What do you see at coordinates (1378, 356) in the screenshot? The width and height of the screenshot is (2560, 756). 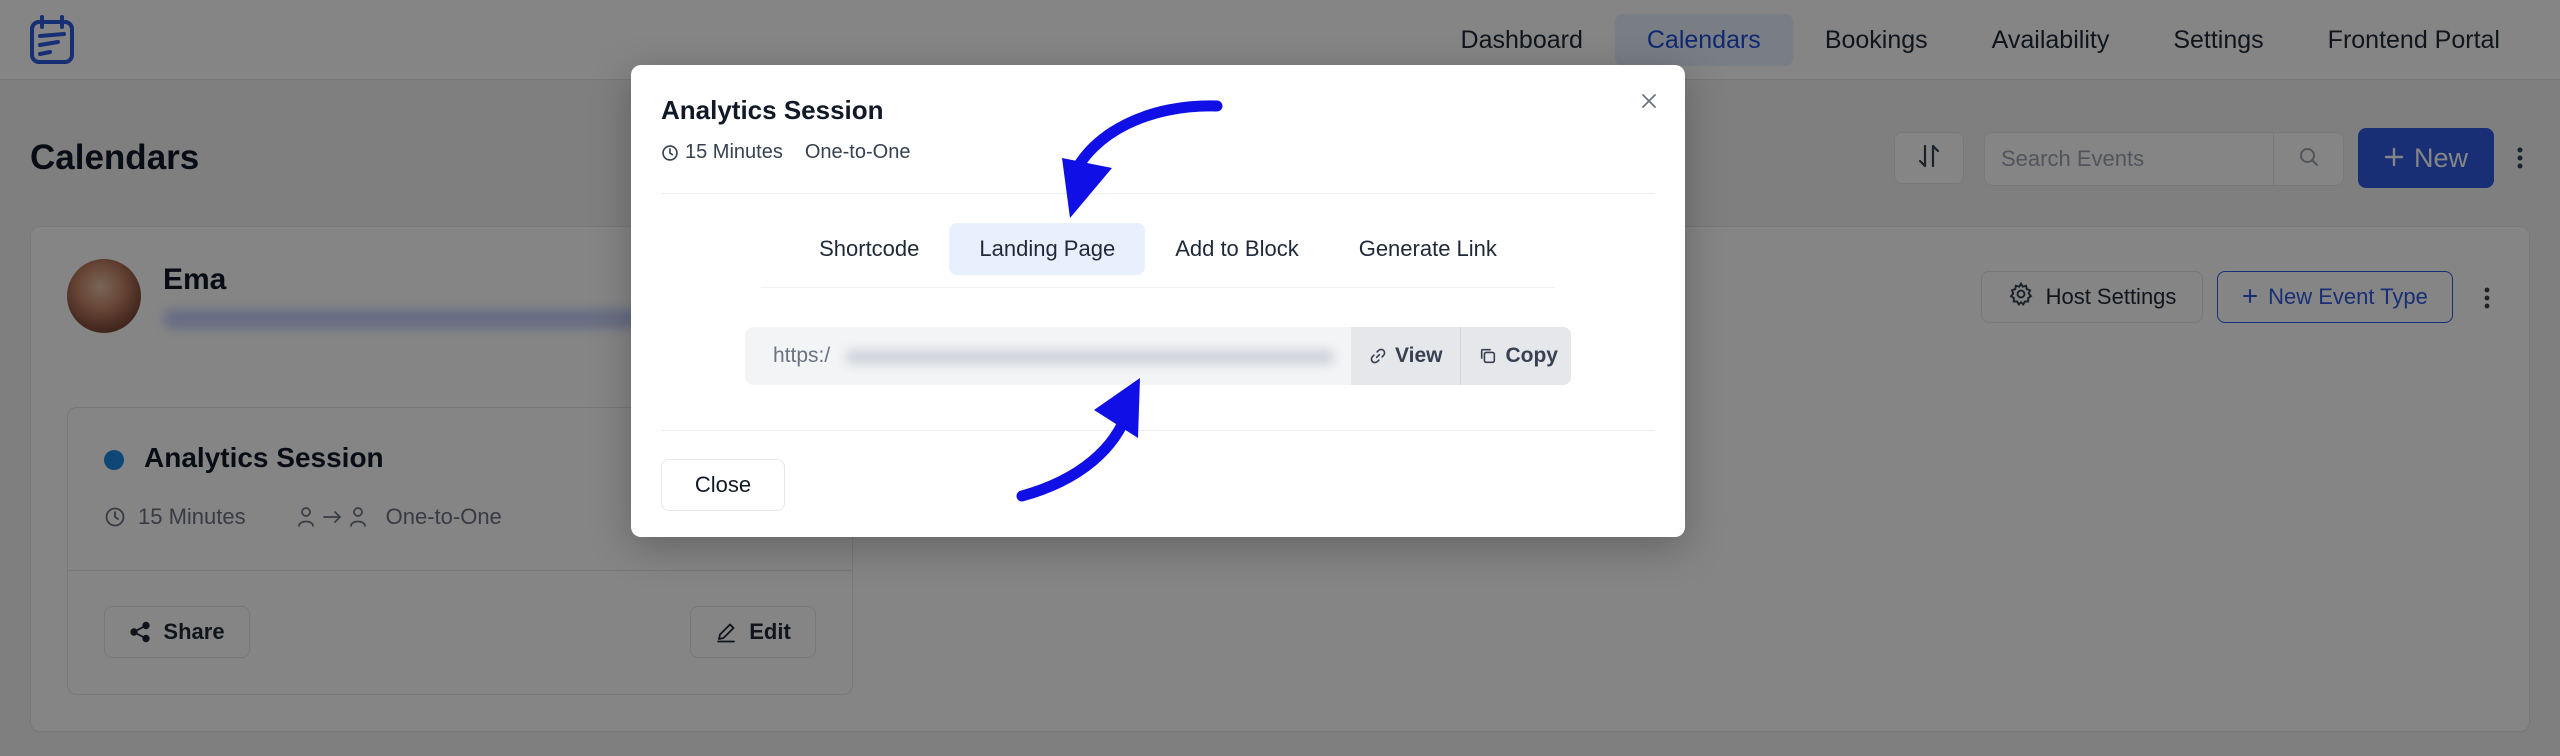 I see `link-icon` at bounding box center [1378, 356].